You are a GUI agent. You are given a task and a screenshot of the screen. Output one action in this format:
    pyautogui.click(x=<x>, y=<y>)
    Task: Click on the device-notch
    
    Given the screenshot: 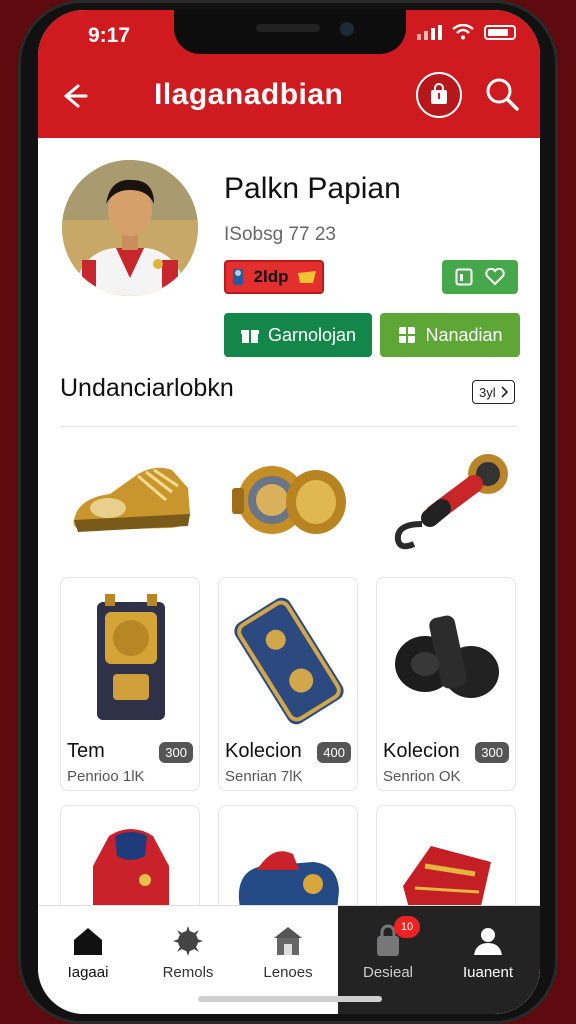 What is the action you would take?
    pyautogui.click(x=290, y=32)
    